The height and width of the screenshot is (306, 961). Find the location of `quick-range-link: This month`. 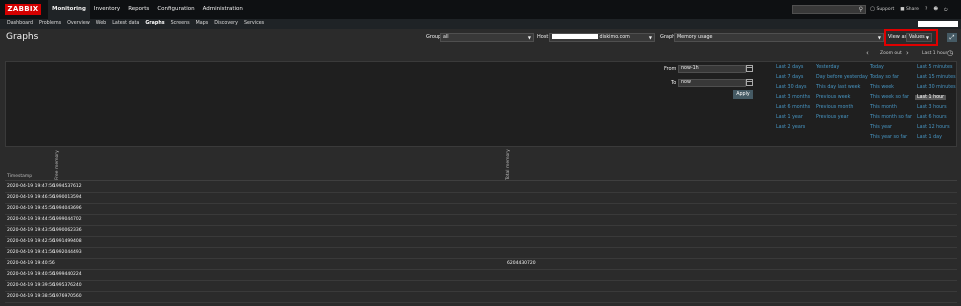

quick-range-link: This month is located at coordinates (883, 107).